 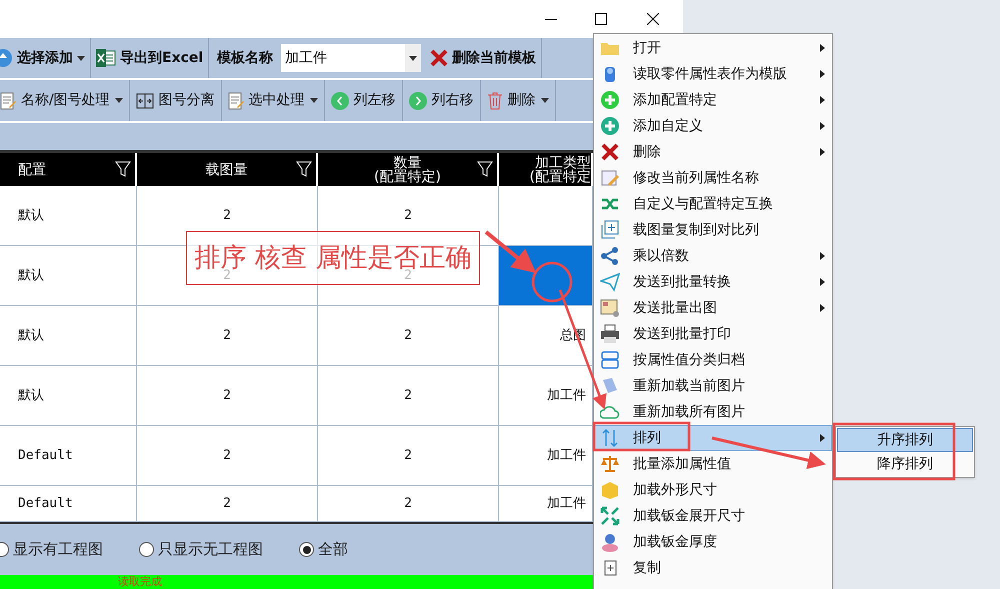 I want to click on spreadsheet-icon, so click(x=106, y=58).